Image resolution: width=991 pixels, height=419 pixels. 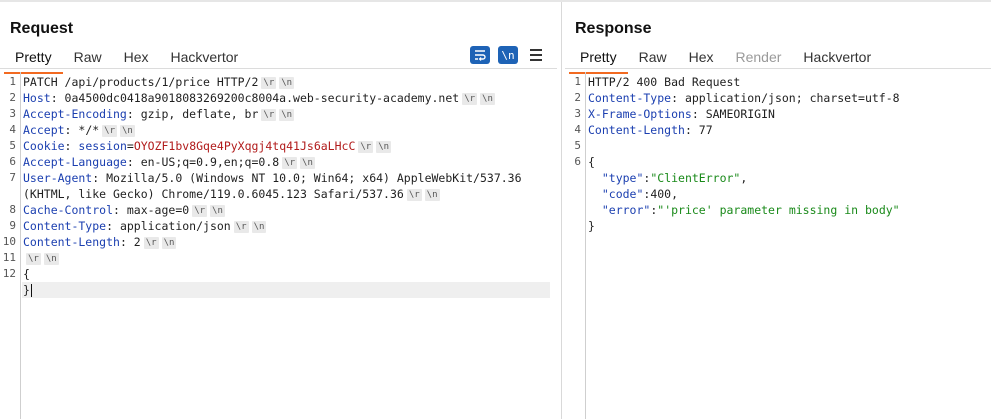 I want to click on line-content: Content-Length: 77, so click(x=650, y=130).